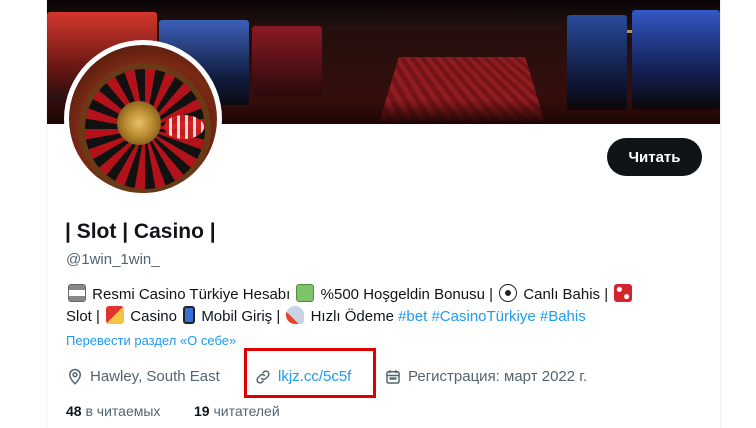 The width and height of the screenshot is (756, 428). Describe the element at coordinates (393, 377) in the screenshot. I see `calendar-icon` at that location.